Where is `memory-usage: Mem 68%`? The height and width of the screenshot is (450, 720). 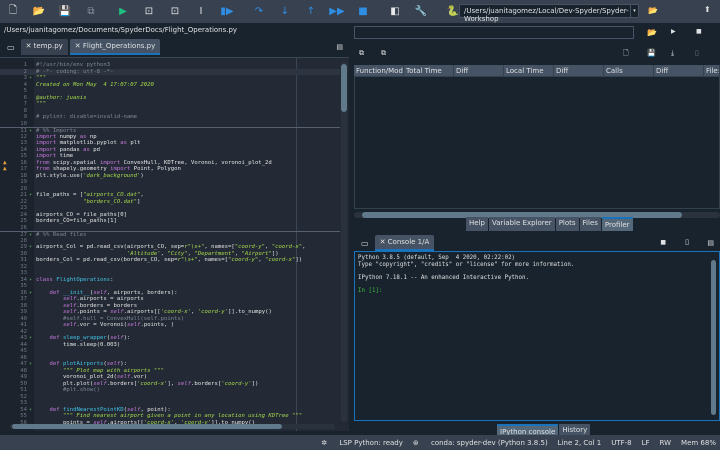
memory-usage: Mem 68% is located at coordinates (698, 442).